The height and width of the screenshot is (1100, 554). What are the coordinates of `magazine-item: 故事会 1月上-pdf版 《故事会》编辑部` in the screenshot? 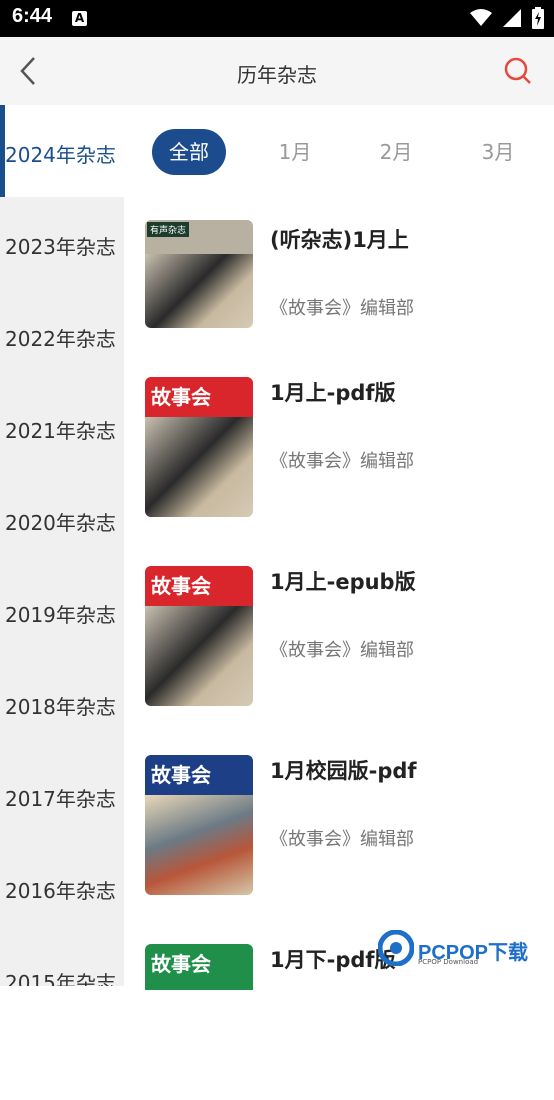 It's located at (339, 453).